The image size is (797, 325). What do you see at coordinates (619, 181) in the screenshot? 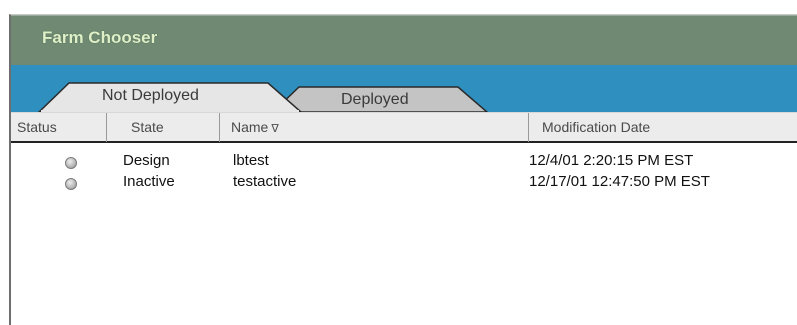
I see `modification-date-cell: 12/17/01 12:47:50 PM EST` at bounding box center [619, 181].